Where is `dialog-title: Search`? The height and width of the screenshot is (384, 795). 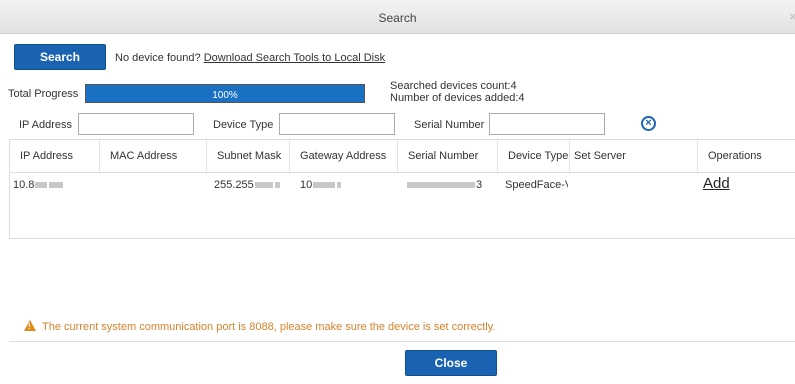
dialog-title: Search is located at coordinates (397, 18).